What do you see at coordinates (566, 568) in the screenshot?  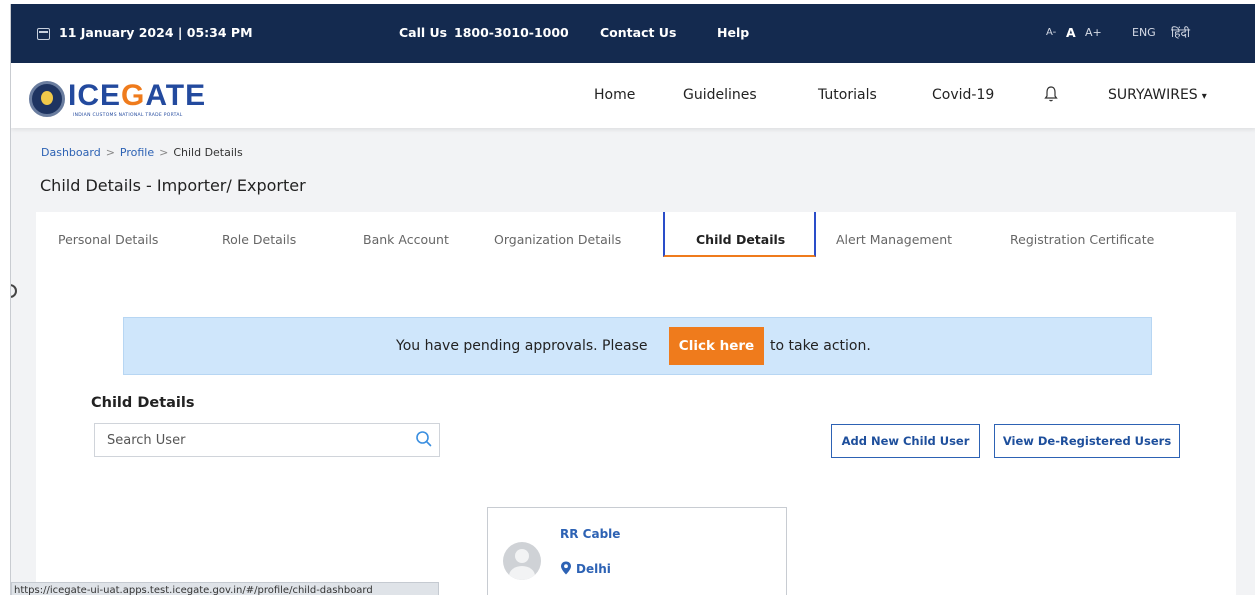 I see `location-pin-icon` at bounding box center [566, 568].